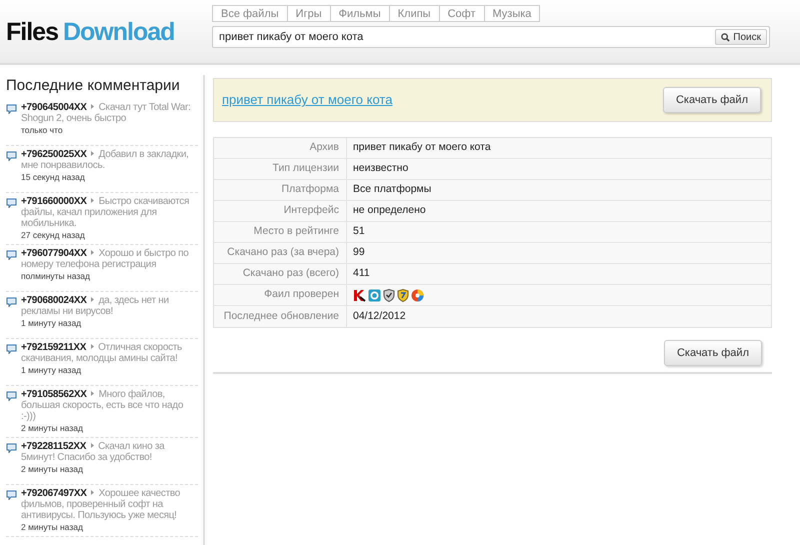 The image size is (800, 545). What do you see at coordinates (280, 190) in the screenshot?
I see `detail-label: Платформа` at bounding box center [280, 190].